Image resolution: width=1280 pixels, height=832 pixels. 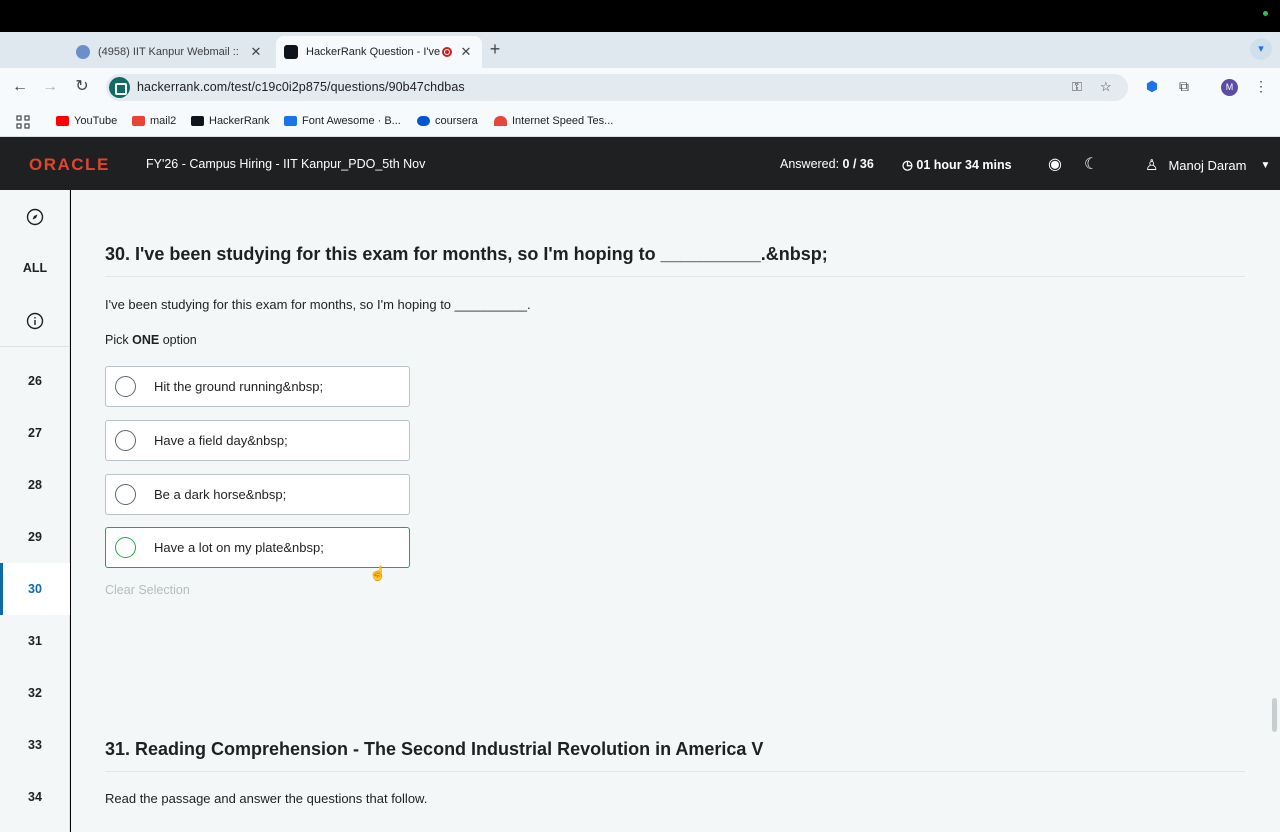 I want to click on tab-search-icon: ▾, so click(x=1261, y=49).